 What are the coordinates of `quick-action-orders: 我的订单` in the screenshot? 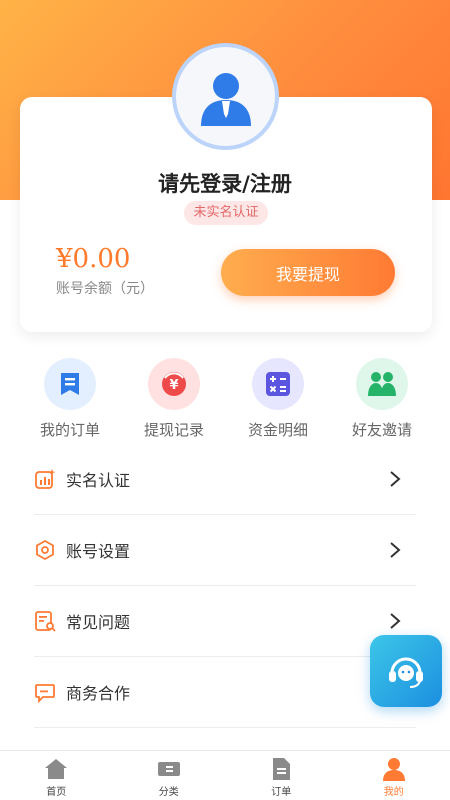 It's located at (70, 399).